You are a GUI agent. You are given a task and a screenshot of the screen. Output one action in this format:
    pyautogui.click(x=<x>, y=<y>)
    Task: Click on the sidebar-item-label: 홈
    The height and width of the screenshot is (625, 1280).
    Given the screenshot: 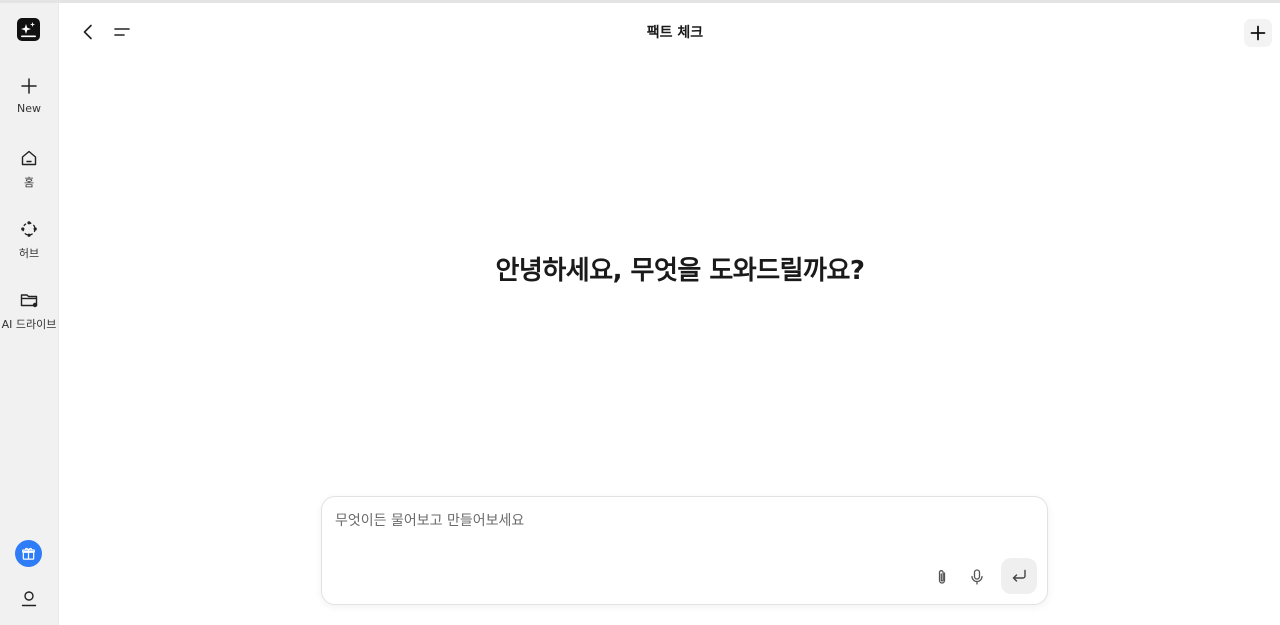 What is the action you would take?
    pyautogui.click(x=29, y=182)
    